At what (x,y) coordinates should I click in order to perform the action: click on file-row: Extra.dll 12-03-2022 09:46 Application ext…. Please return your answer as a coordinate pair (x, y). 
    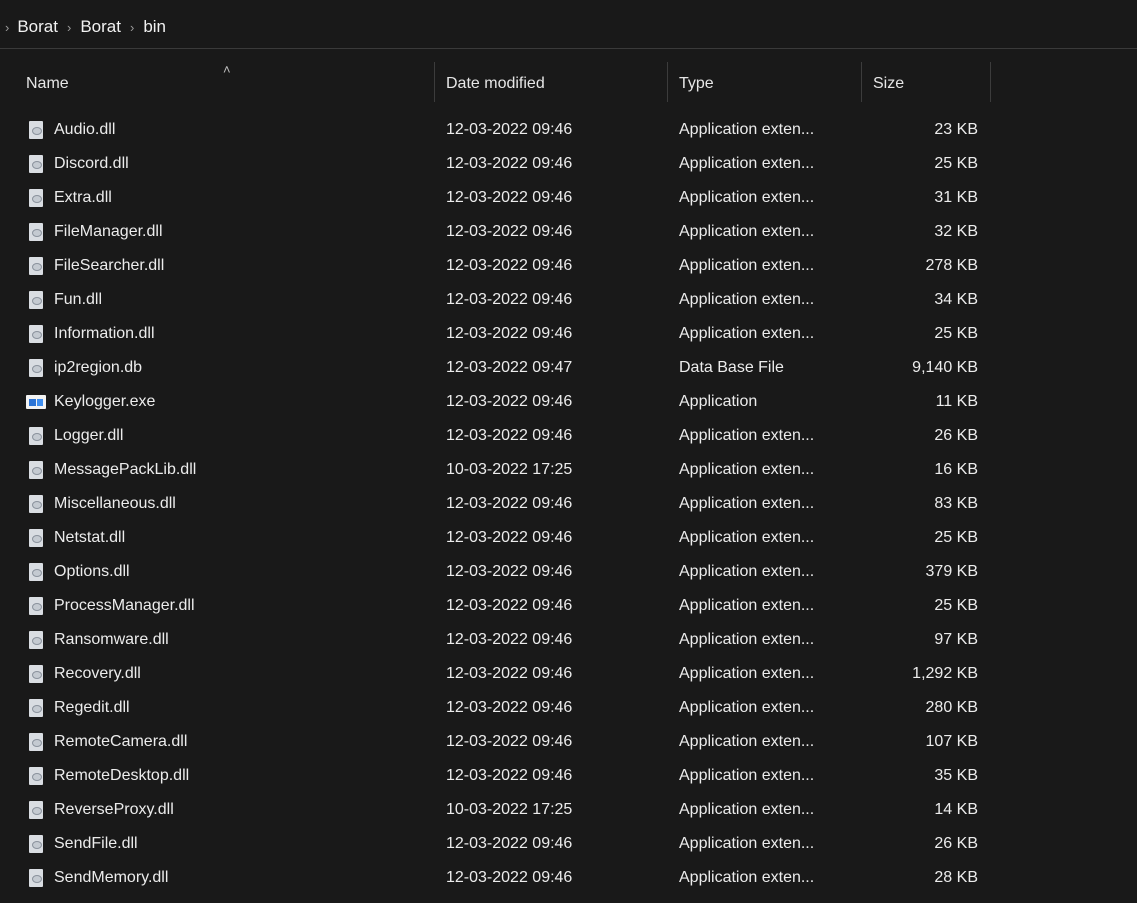
    Looking at the image, I should click on (568, 198).